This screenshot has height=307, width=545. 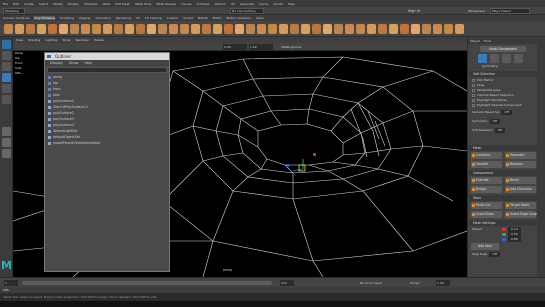 I want to click on viewport-menu-renderer: Renderer, so click(x=83, y=40).